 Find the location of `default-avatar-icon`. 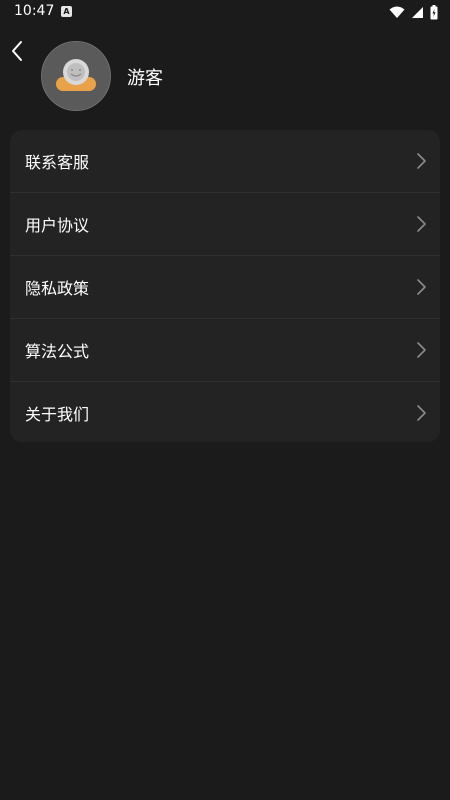

default-avatar-icon is located at coordinates (76, 76).